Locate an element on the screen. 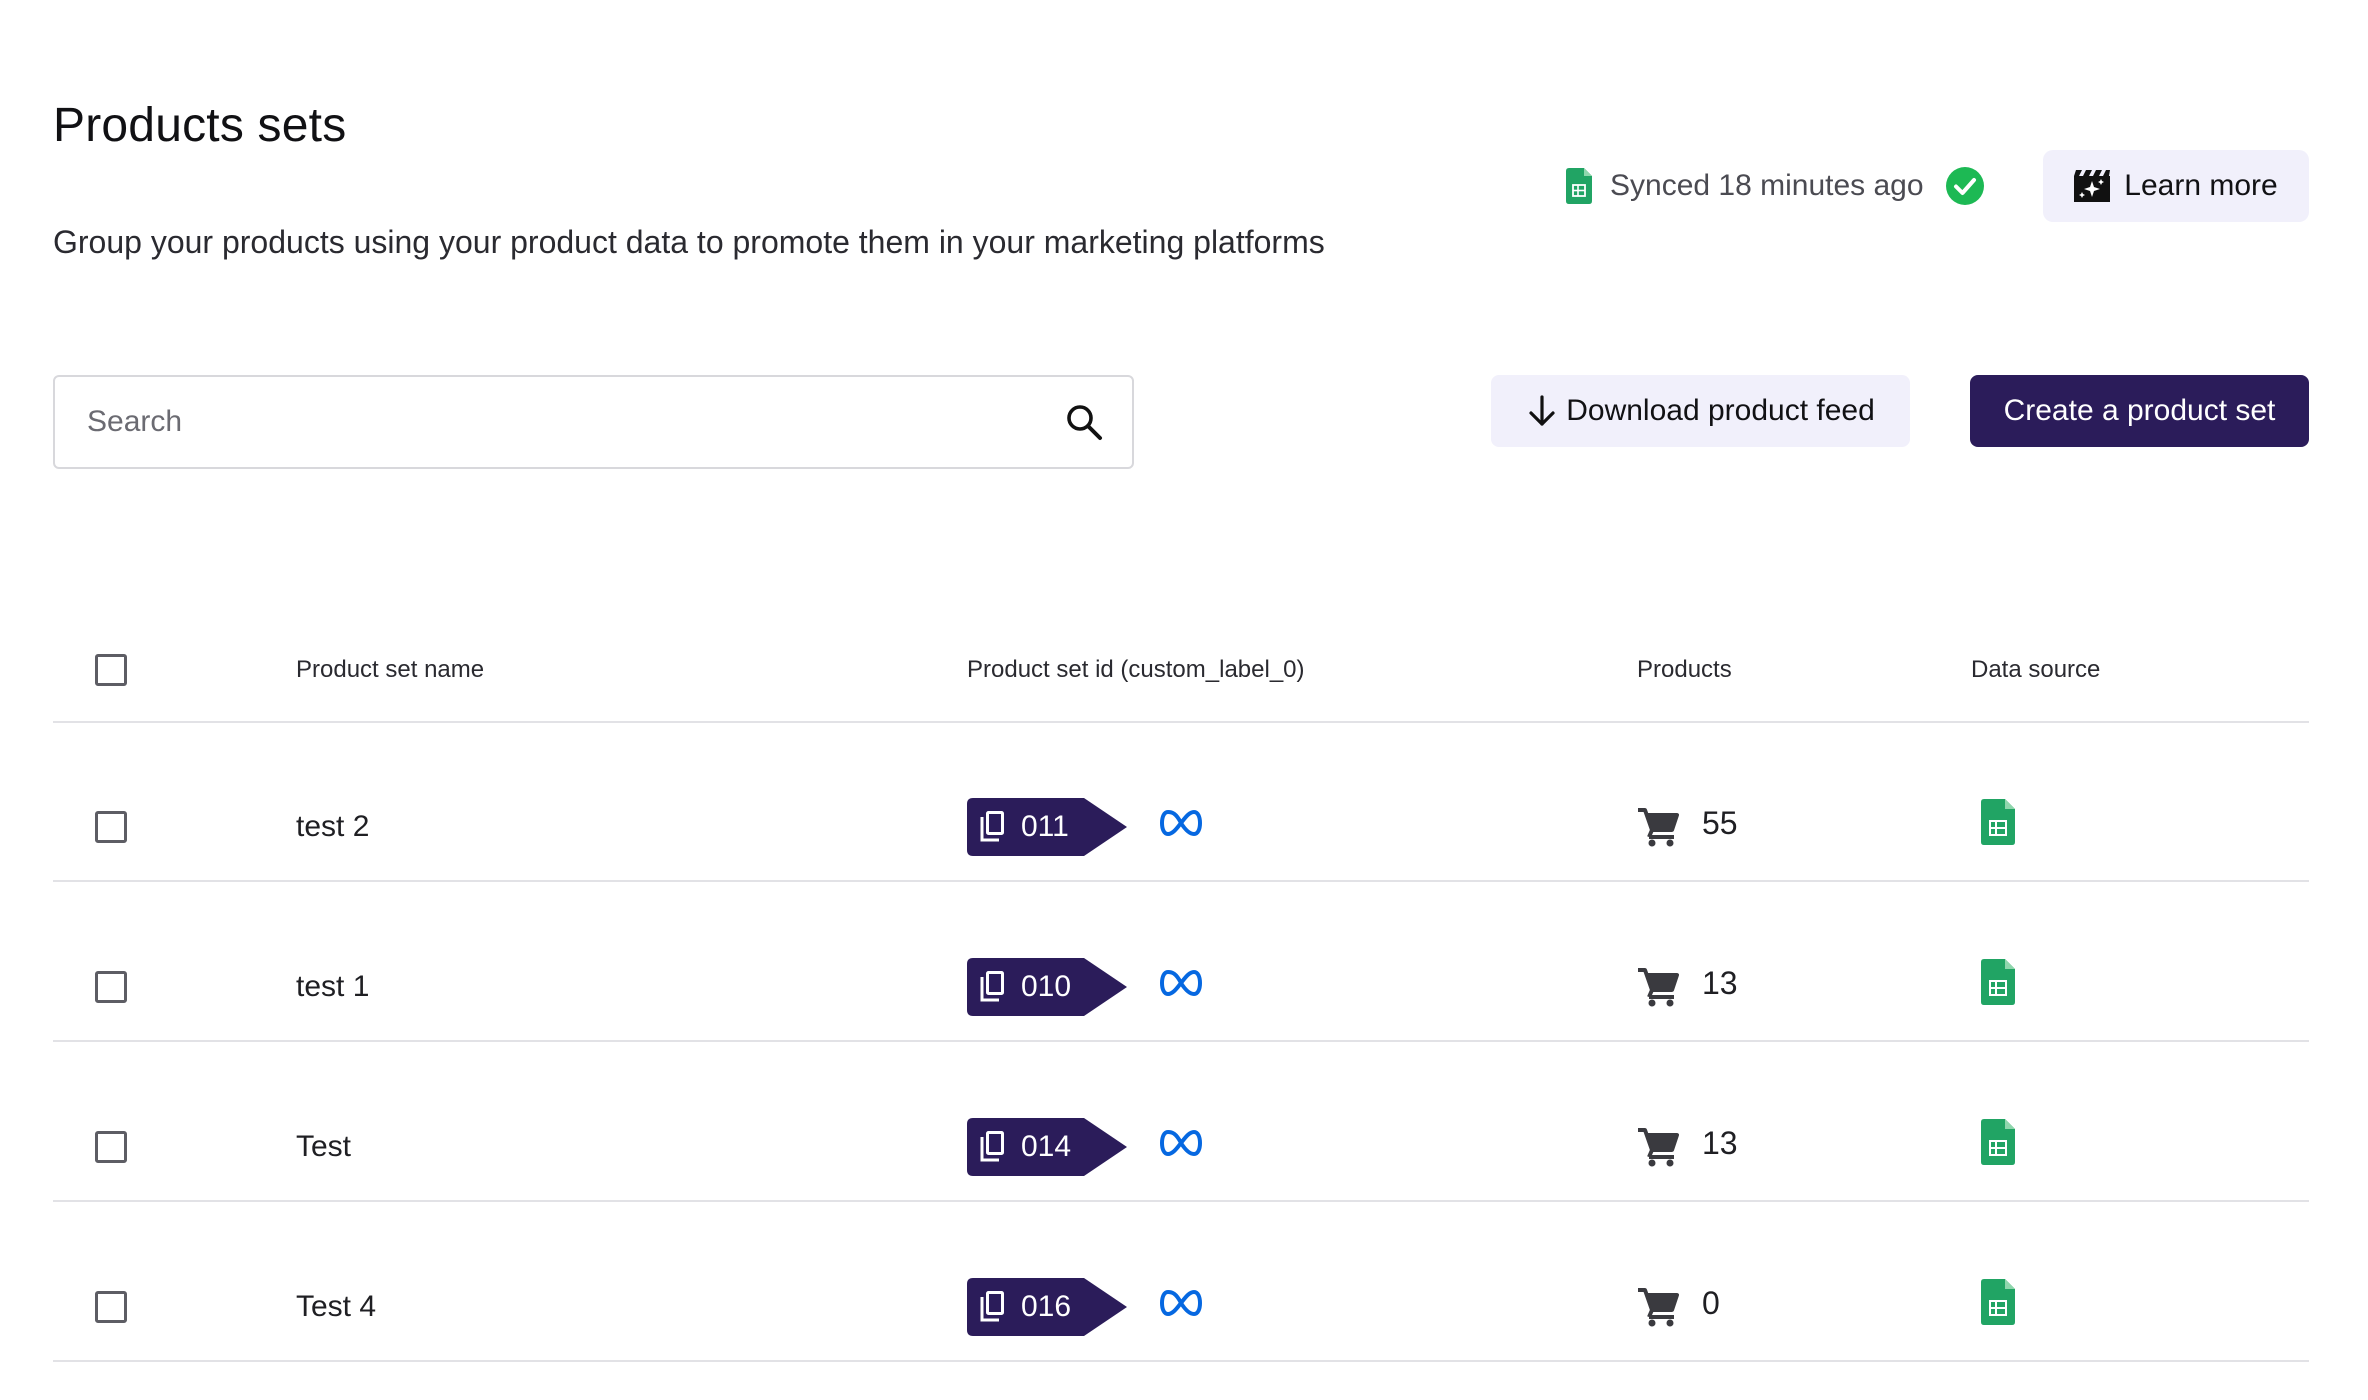  product-set-id-tag: 011 is located at coordinates (1047, 827).